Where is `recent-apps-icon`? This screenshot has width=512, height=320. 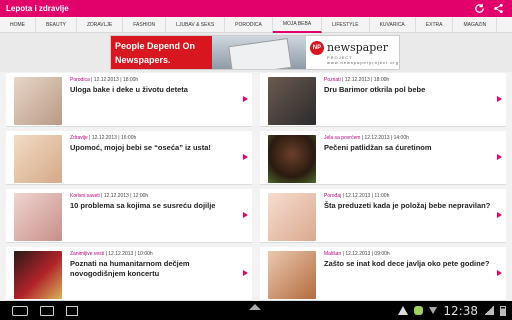 recent-apps-icon is located at coordinates (72, 310).